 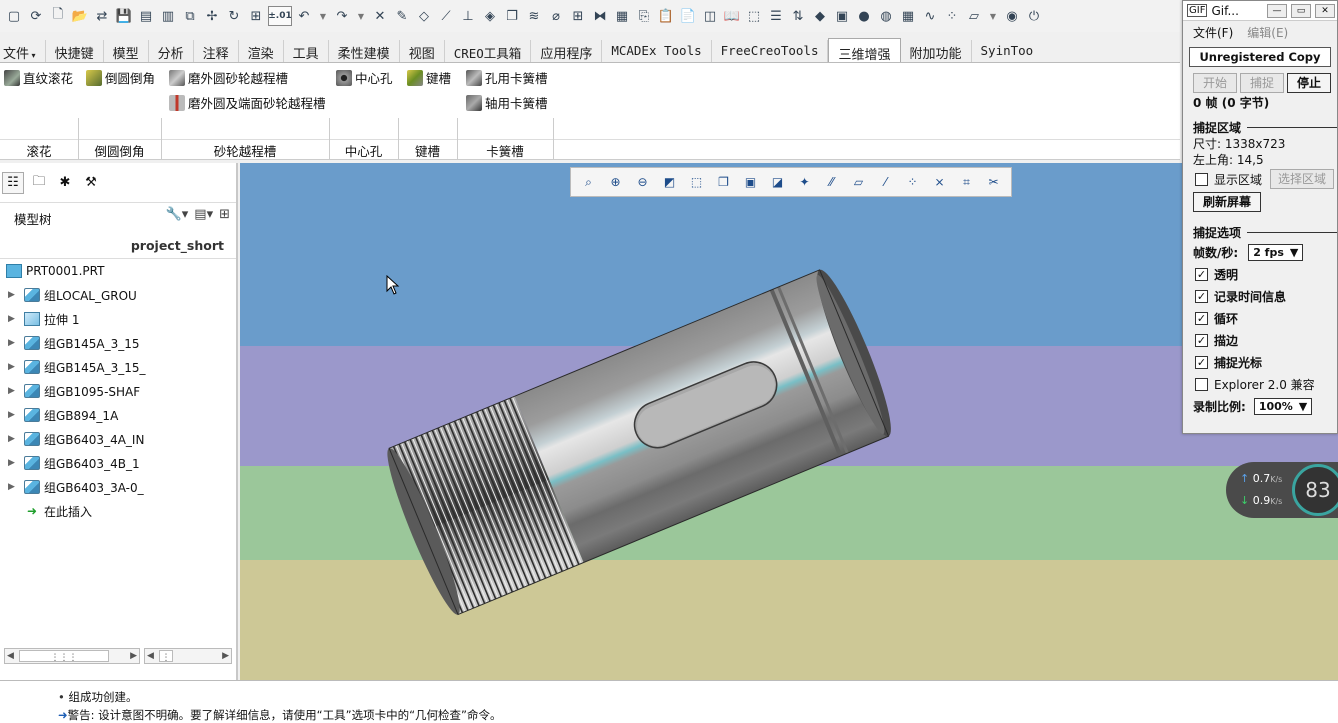 What do you see at coordinates (118, 487) in the screenshot?
I see `tree-item: ▶ 组GB6403_3A-0_` at bounding box center [118, 487].